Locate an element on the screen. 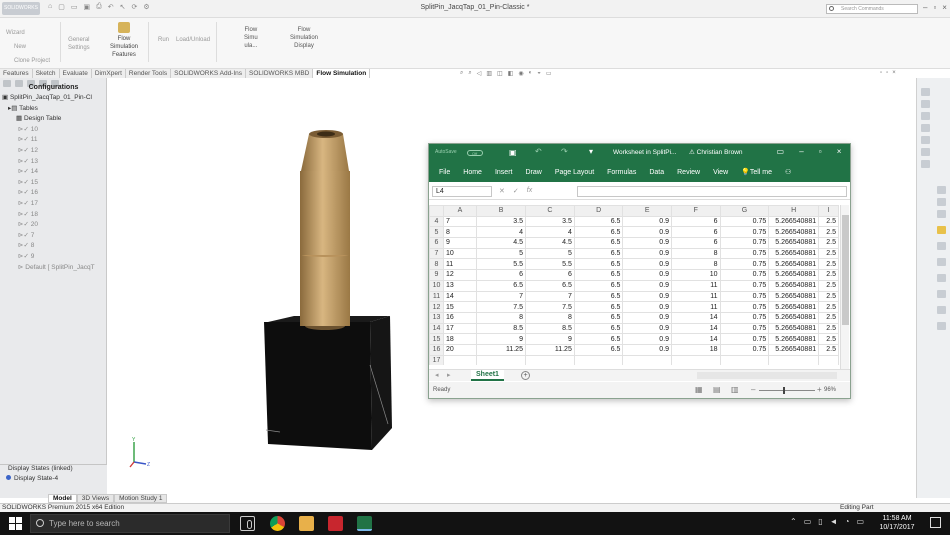 Image resolution: width=950 pixels, height=535 pixels. display-state-item: Display State-4 is located at coordinates (32, 478).